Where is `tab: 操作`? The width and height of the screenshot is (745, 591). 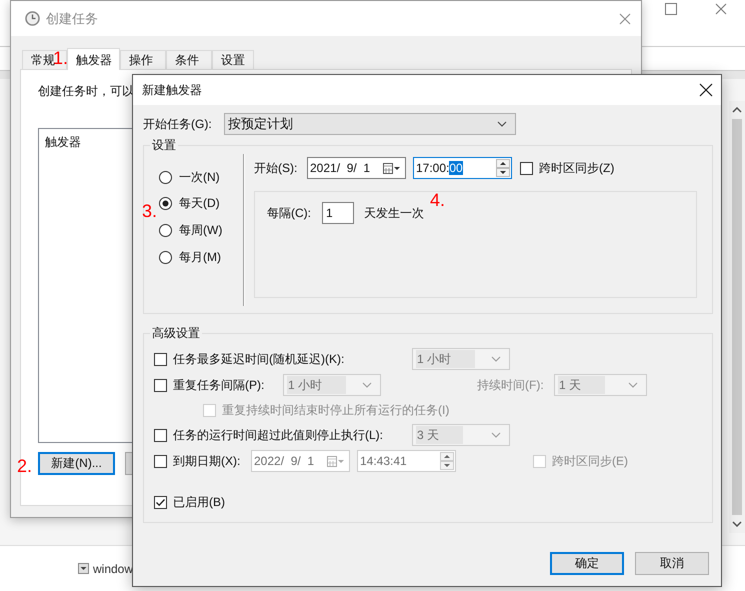 tab: 操作 is located at coordinates (143, 59).